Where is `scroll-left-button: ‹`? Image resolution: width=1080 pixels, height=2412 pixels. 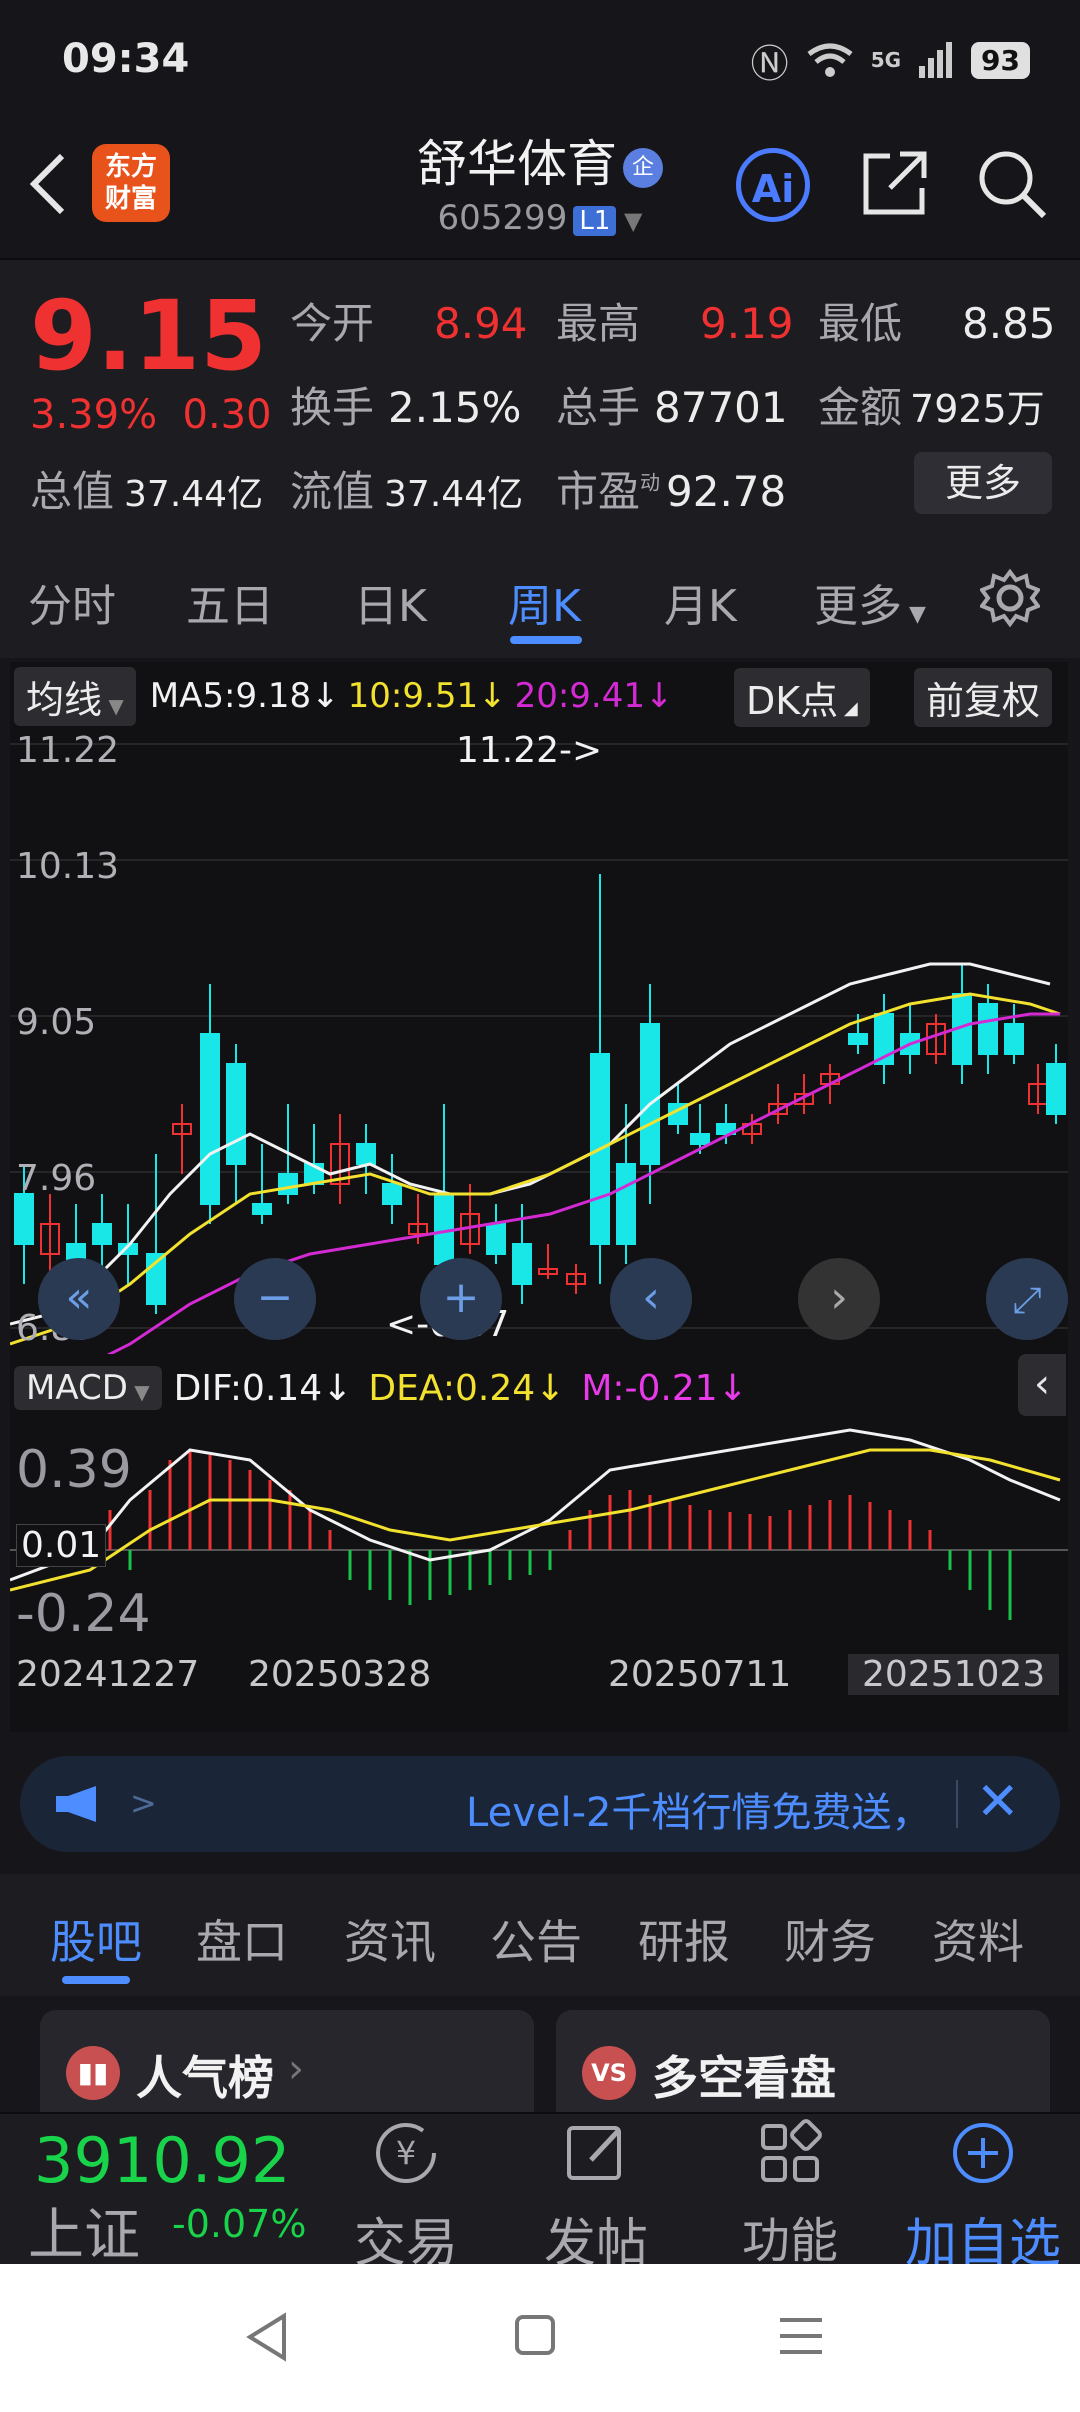 scroll-left-button: ‹ is located at coordinates (651, 1299).